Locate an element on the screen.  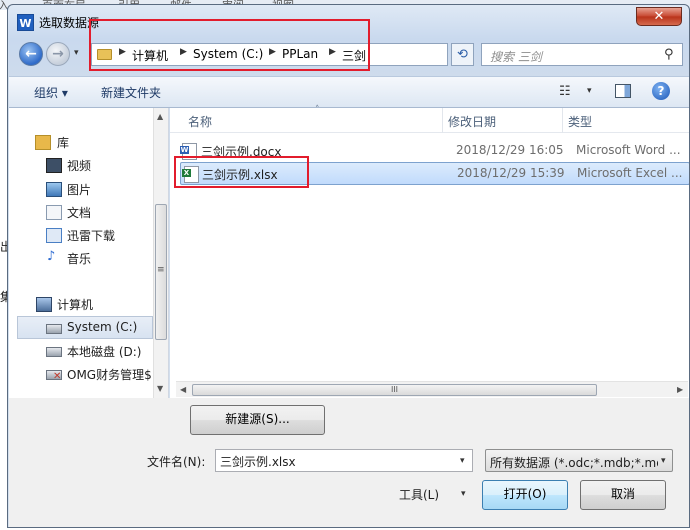
nav-item-system-c: System (C:) is located at coordinates (84, 328).